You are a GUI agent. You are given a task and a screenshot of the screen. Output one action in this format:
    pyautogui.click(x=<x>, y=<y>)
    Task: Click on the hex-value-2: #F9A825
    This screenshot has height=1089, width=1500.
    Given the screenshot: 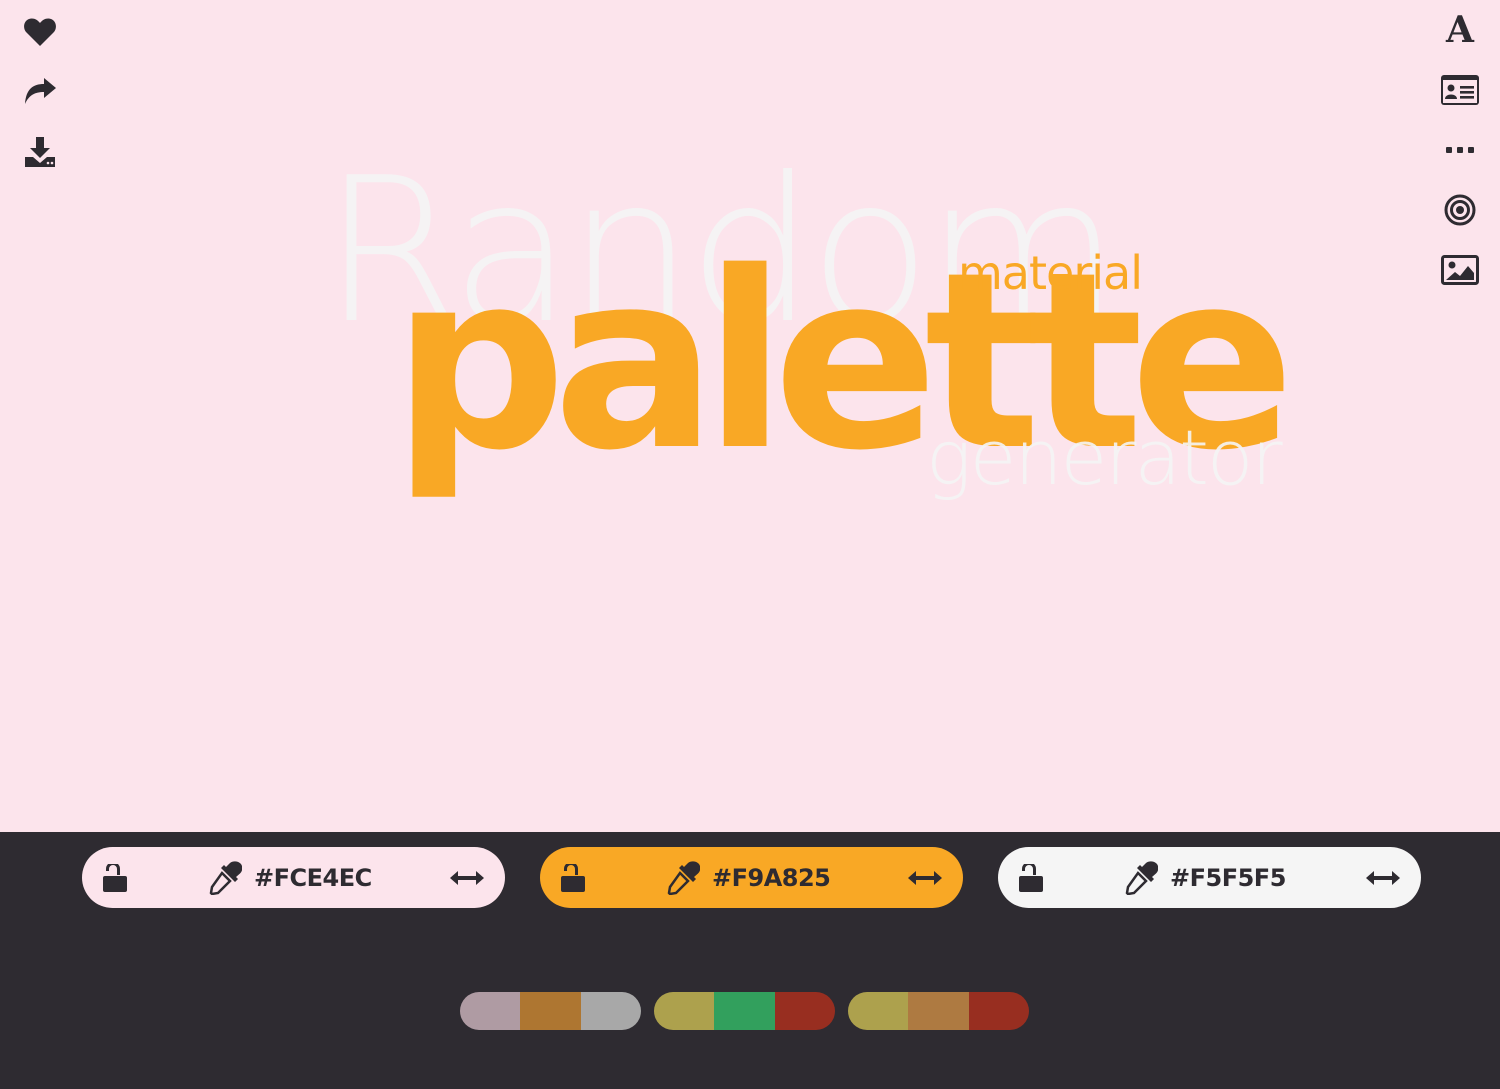 What is the action you would take?
    pyautogui.click(x=771, y=878)
    